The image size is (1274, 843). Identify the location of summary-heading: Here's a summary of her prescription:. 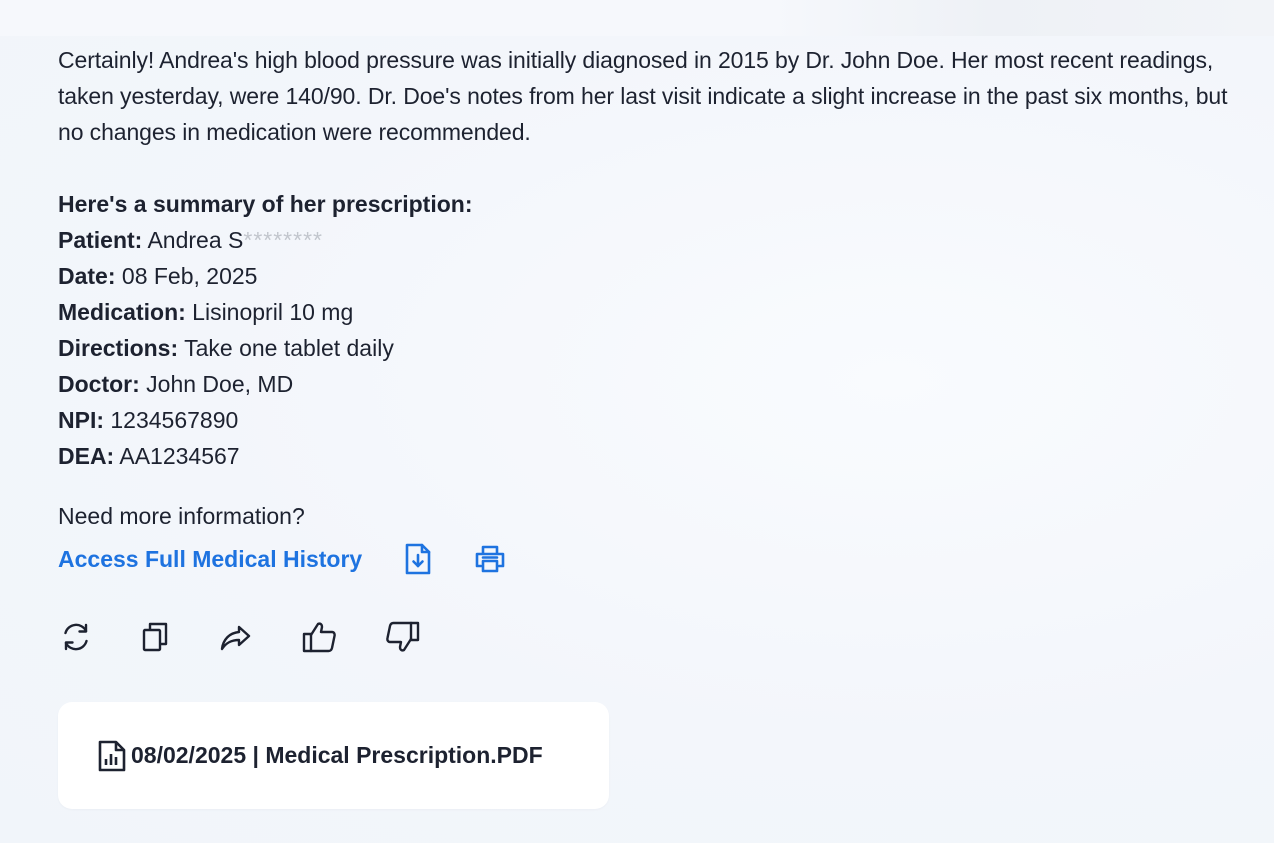
(265, 204).